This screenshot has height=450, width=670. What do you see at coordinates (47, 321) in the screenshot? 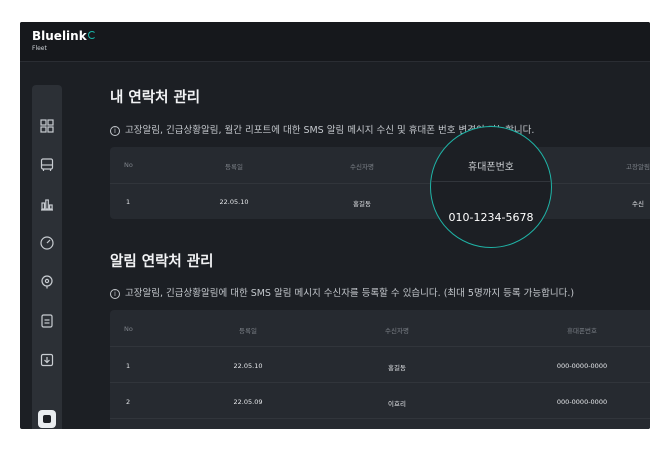
I see `document-icon` at bounding box center [47, 321].